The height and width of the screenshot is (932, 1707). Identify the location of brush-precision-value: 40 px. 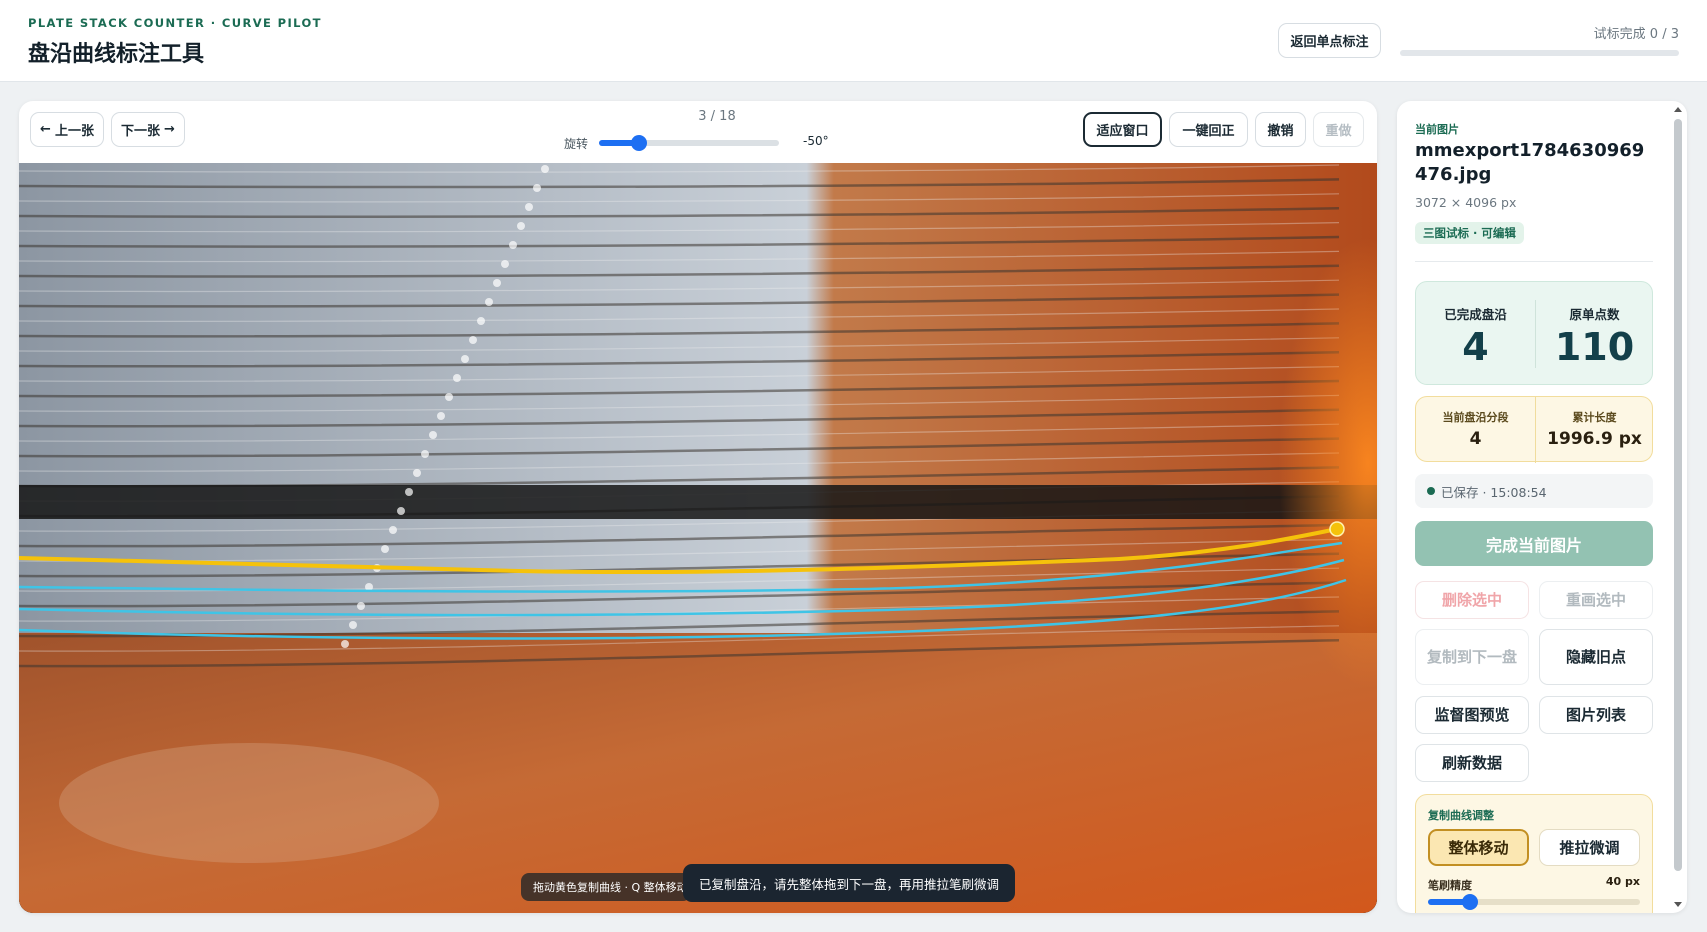
(1622, 881).